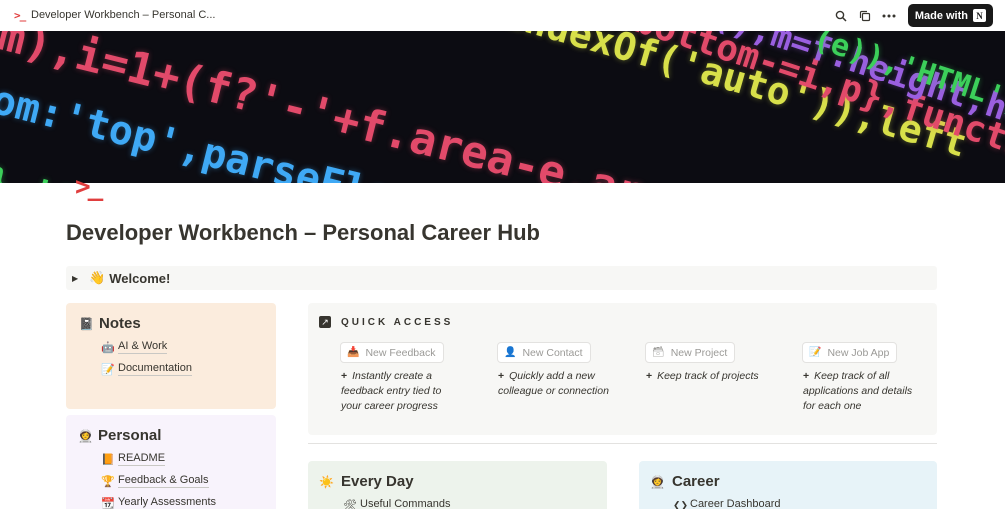  I want to click on made-with-notion-button: Made with N, so click(950, 15).